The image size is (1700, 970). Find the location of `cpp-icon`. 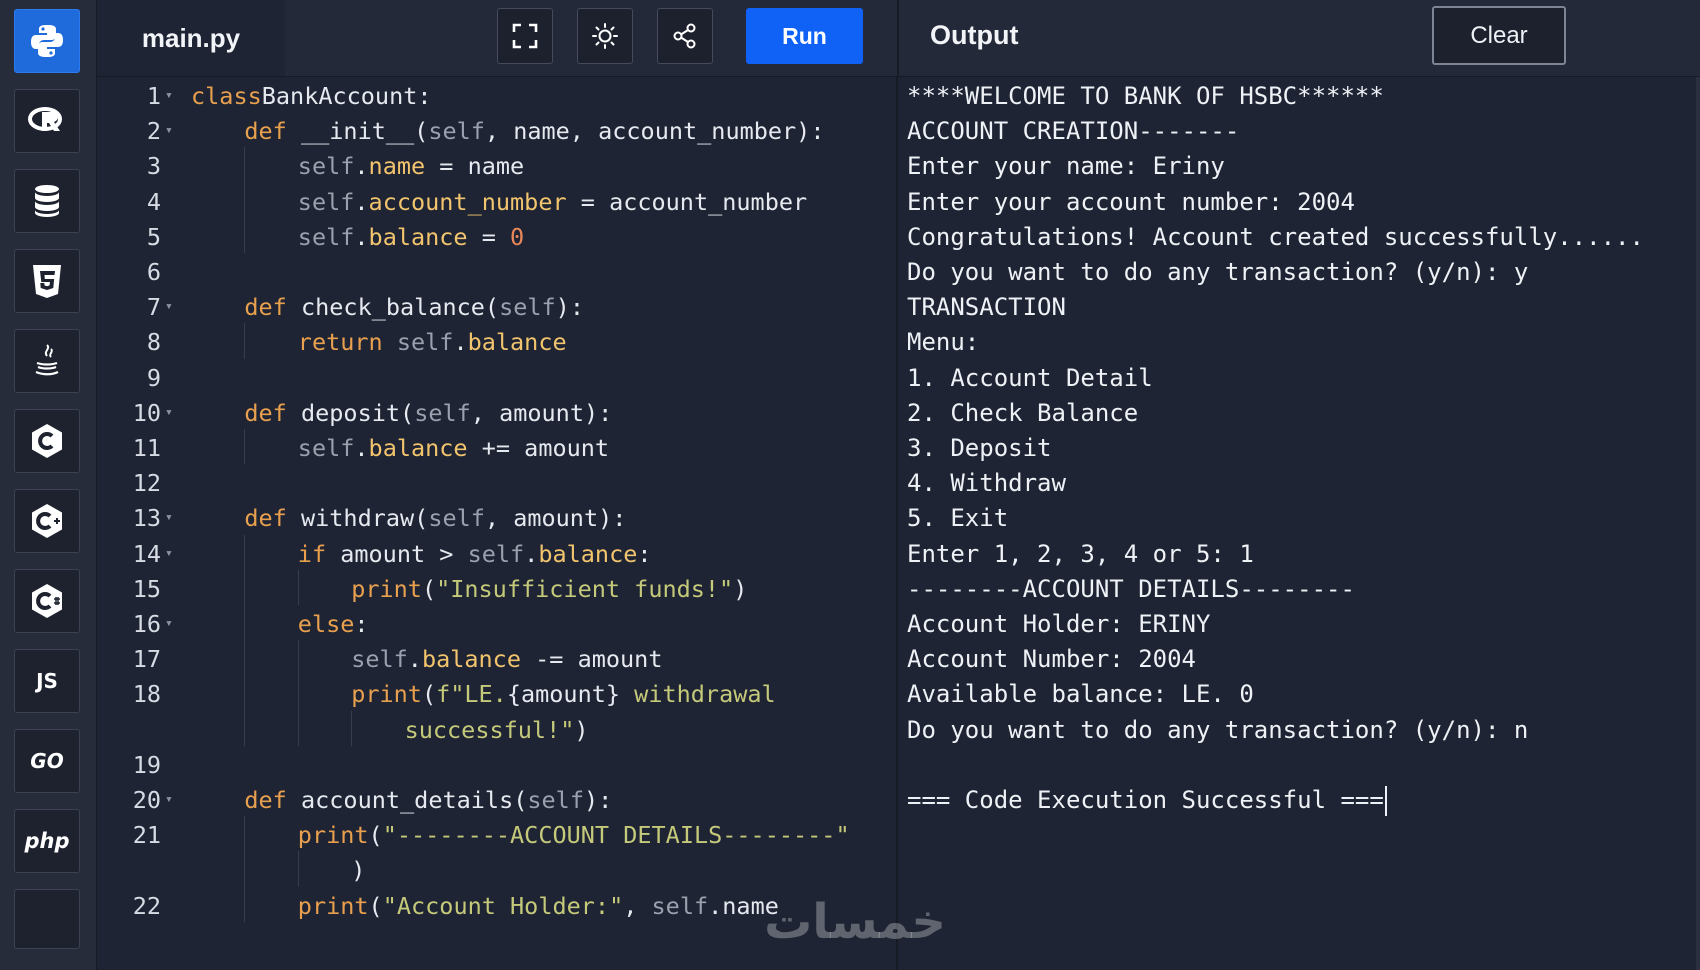

cpp-icon is located at coordinates (47, 521).